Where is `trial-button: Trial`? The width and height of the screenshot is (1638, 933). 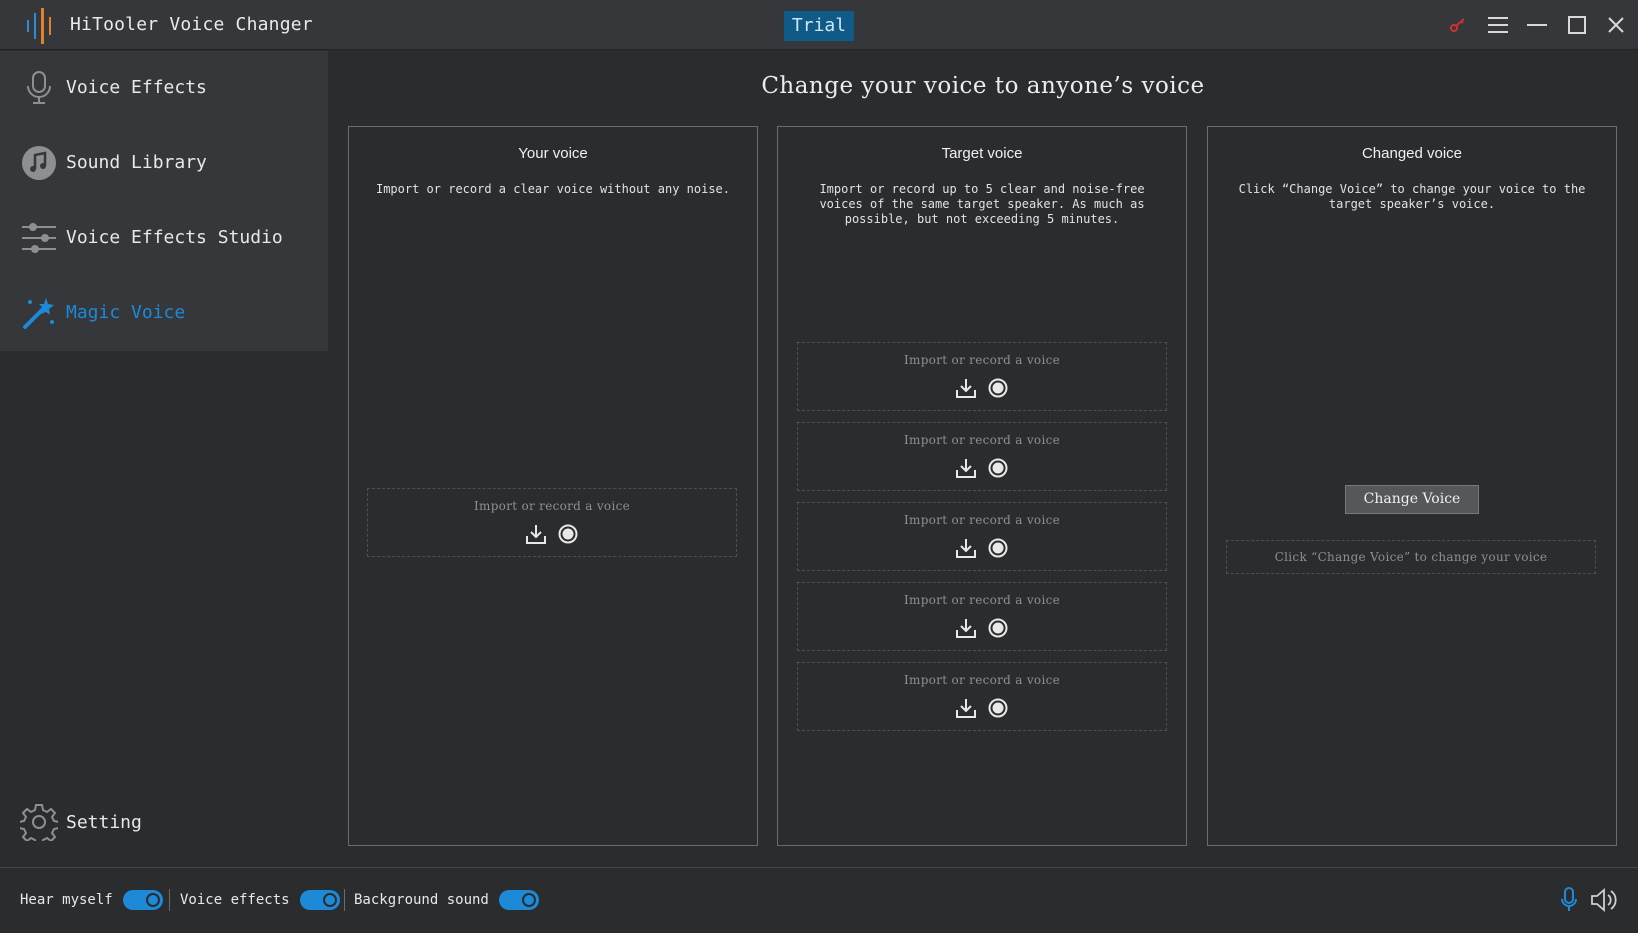
trial-button: Trial is located at coordinates (819, 26).